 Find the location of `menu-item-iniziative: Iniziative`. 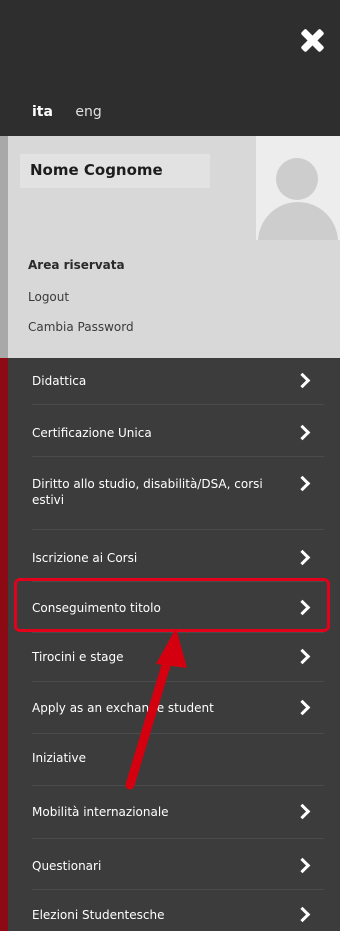

menu-item-iniziative: Iniziative is located at coordinates (178, 760).